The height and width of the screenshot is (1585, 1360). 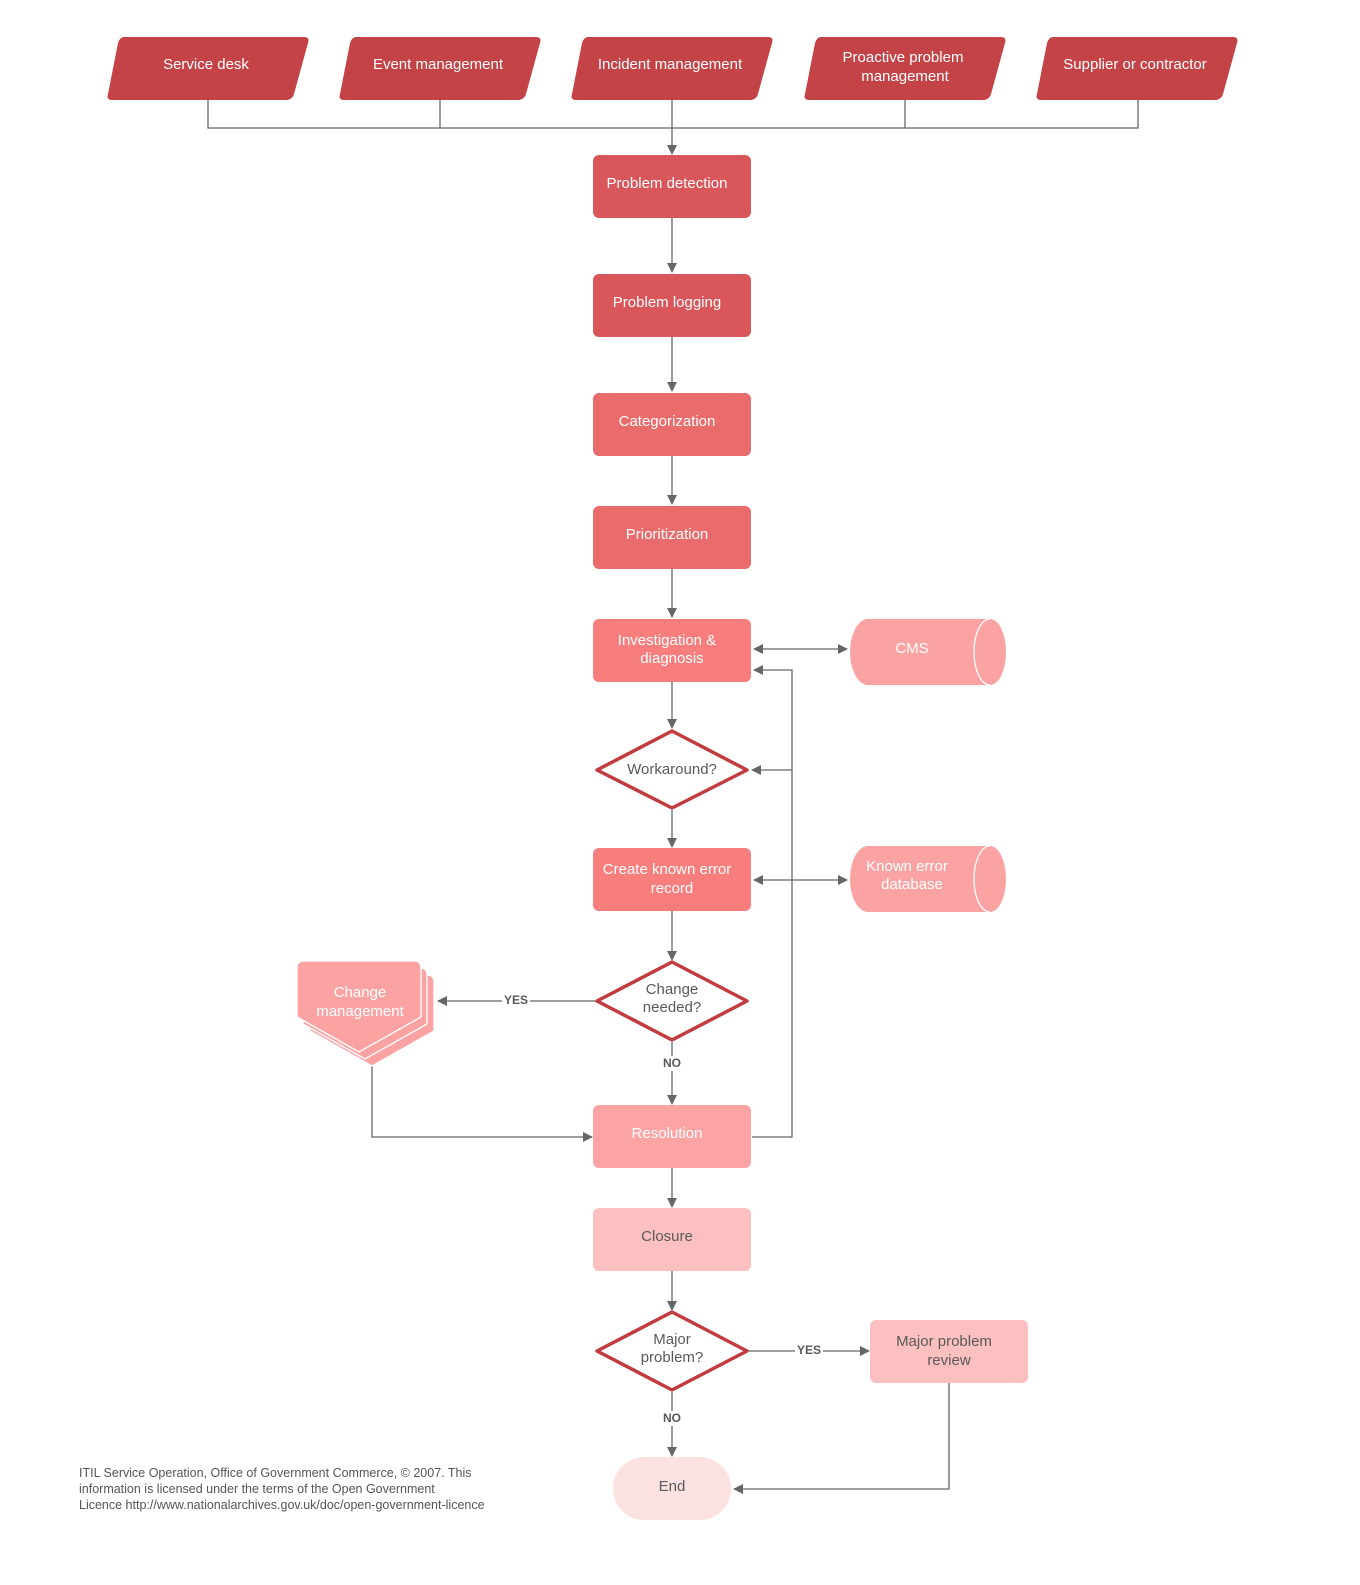 I want to click on terminator-end: End, so click(x=672, y=1488).